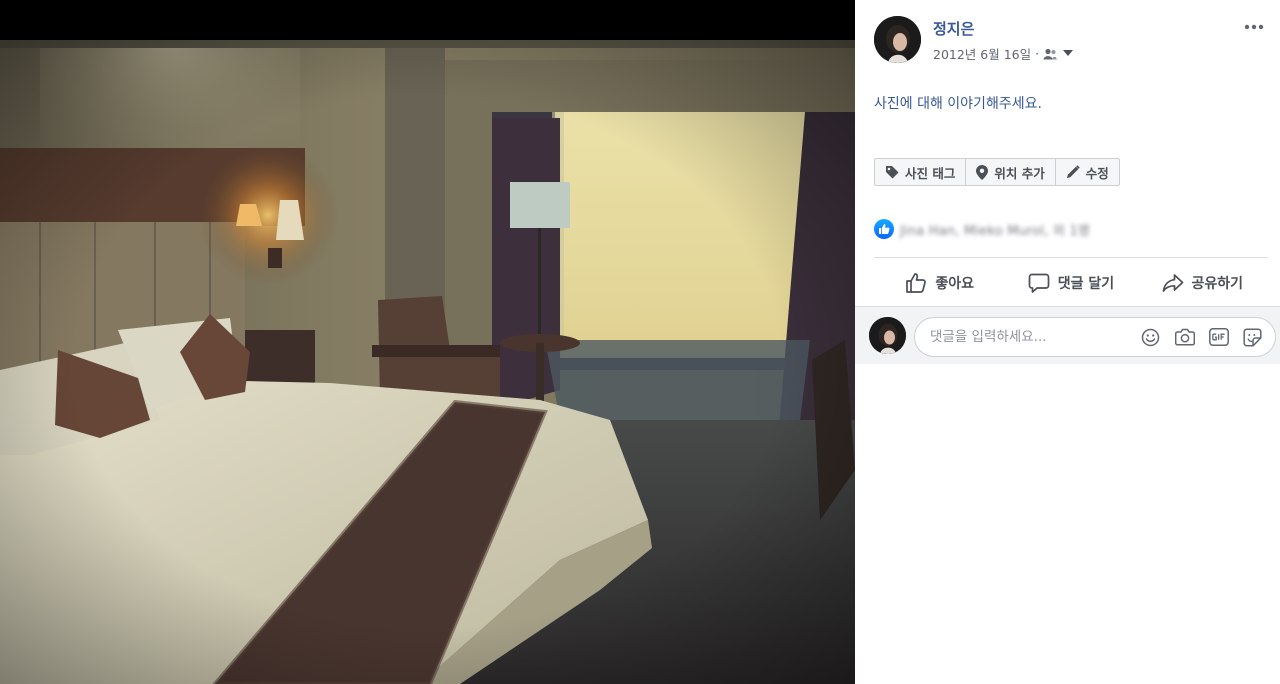  Describe the element at coordinates (930, 173) in the screenshot. I see `tag-photo-label: 사진 태그` at that location.